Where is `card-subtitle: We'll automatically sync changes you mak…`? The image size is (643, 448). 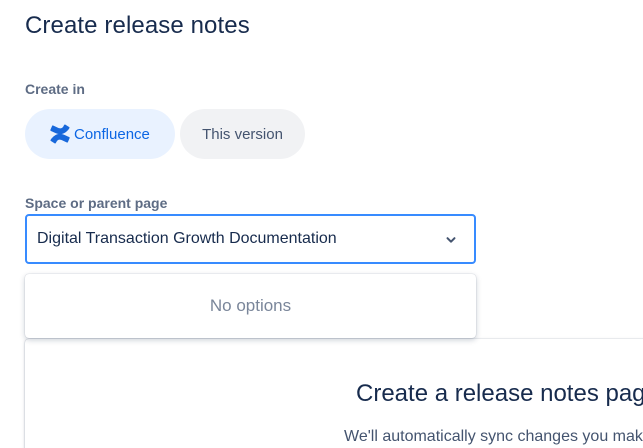 card-subtitle: We'll automatically sync changes you mak… is located at coordinates (493, 436).